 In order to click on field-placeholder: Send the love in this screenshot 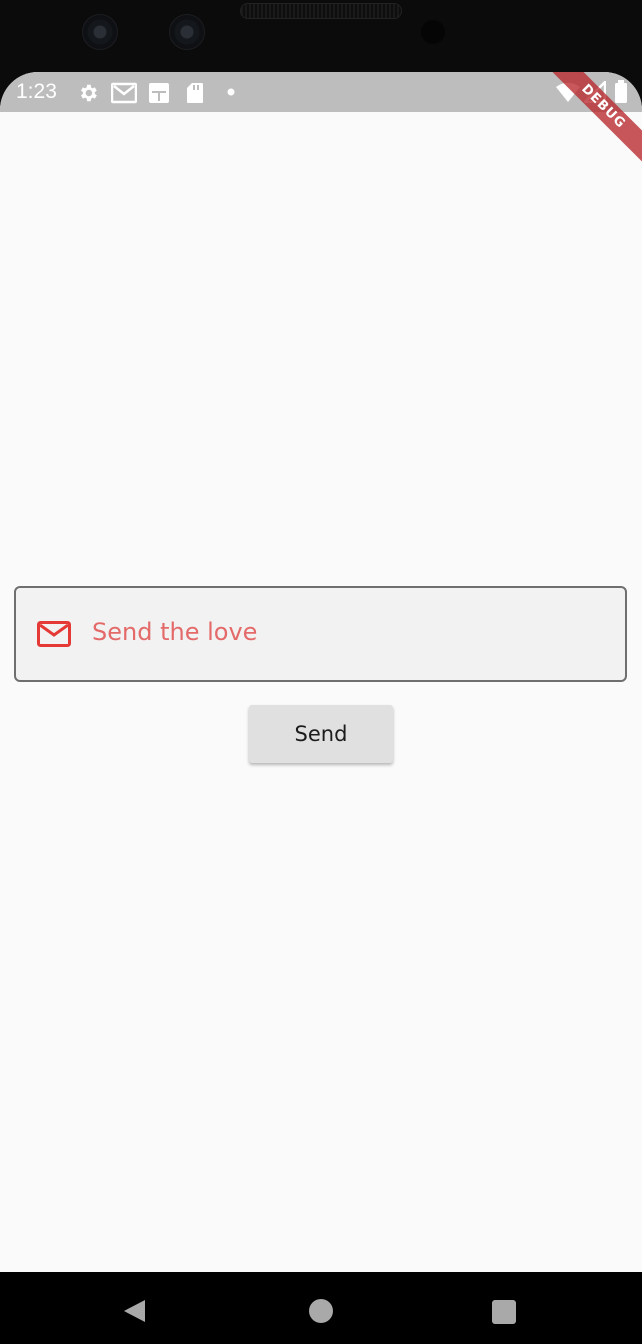, I will do `click(175, 632)`.